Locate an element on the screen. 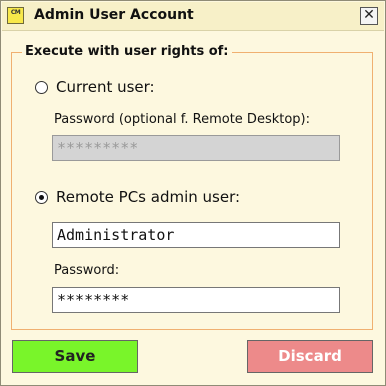 This screenshot has width=386, height=386. window-title: Admin User Account is located at coordinates (114, 15).